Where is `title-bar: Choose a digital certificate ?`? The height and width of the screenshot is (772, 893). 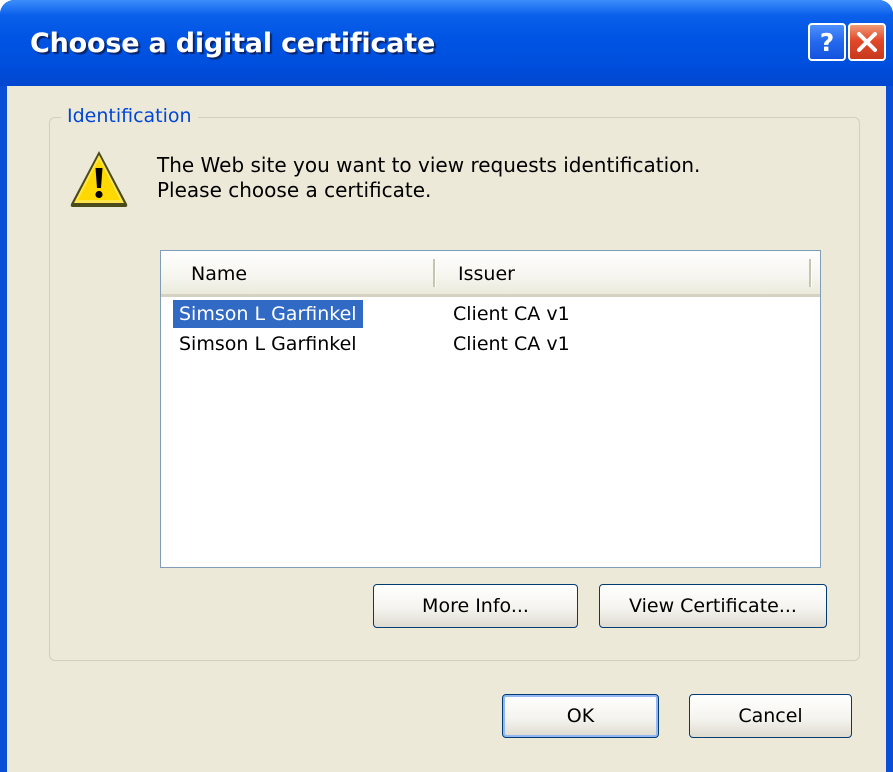
title-bar: Choose a digital certificate ? is located at coordinates (446, 43).